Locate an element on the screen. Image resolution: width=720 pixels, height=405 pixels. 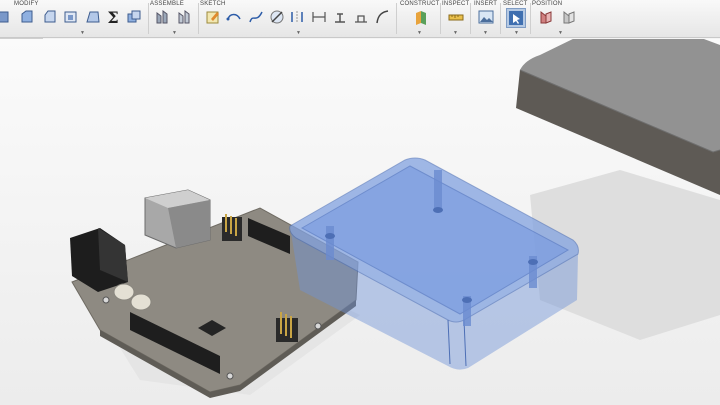
curve-icon is located at coordinates (382, 17).